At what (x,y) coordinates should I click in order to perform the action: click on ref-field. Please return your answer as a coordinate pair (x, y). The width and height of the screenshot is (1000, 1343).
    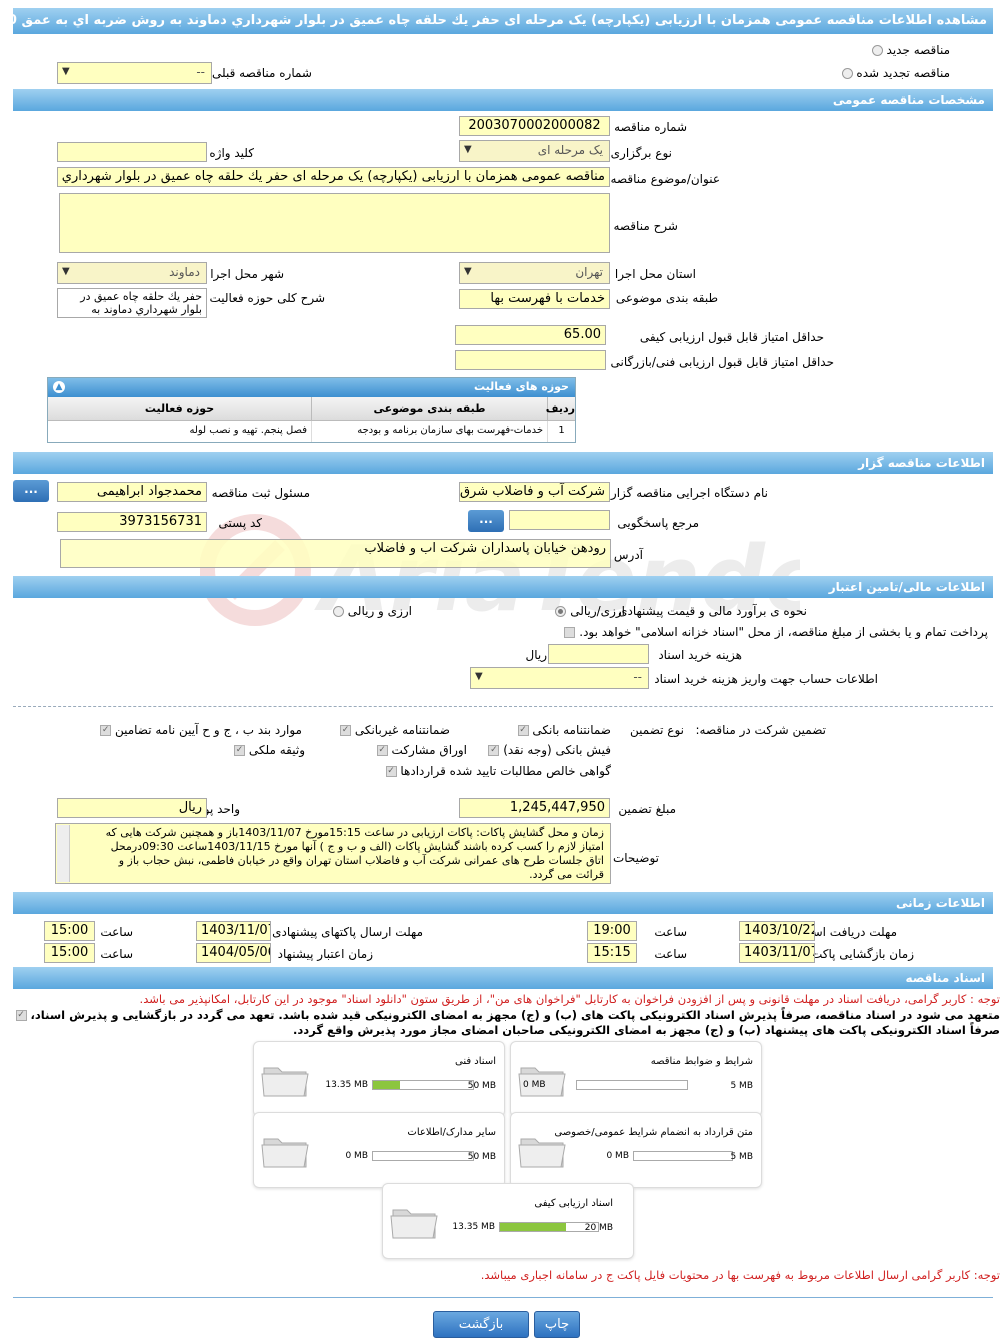
    Looking at the image, I should click on (559, 520).